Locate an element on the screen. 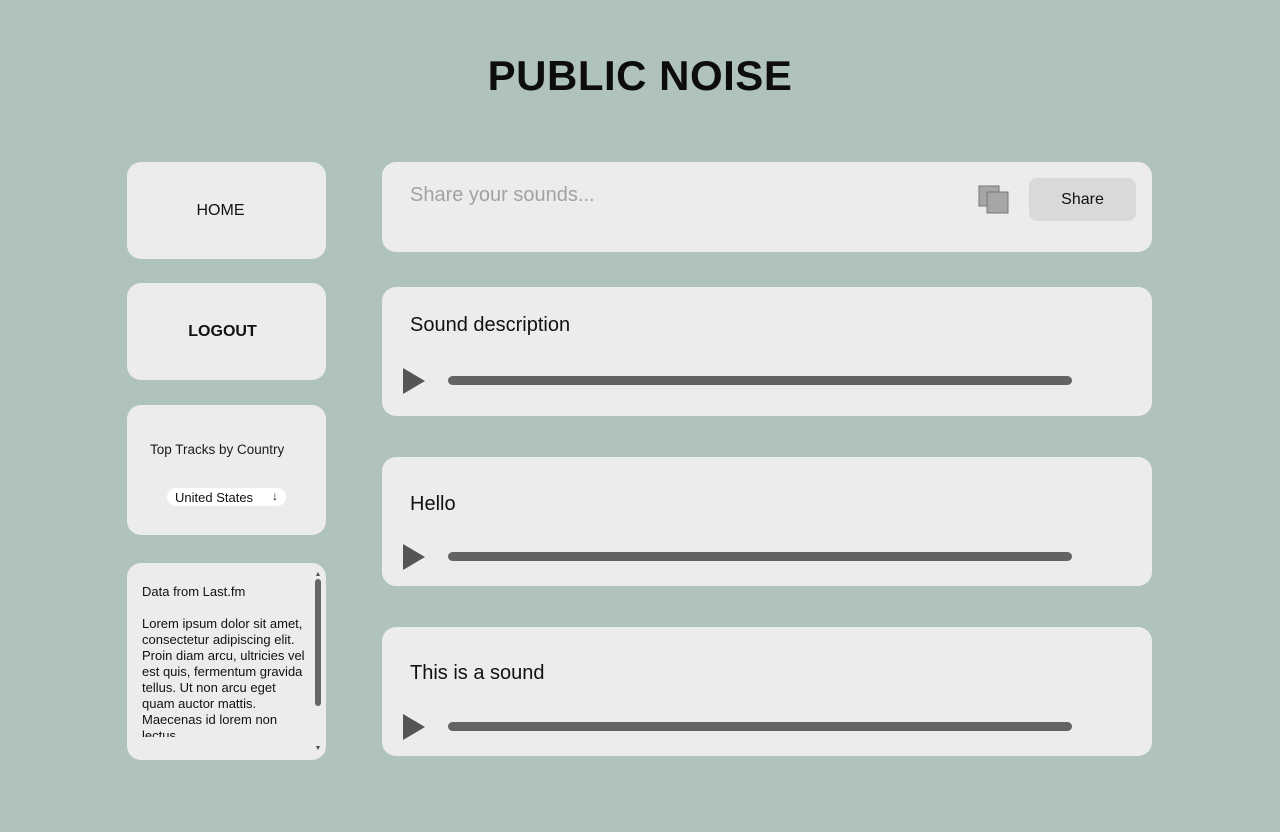  sound-card: Hello is located at coordinates (767, 521).